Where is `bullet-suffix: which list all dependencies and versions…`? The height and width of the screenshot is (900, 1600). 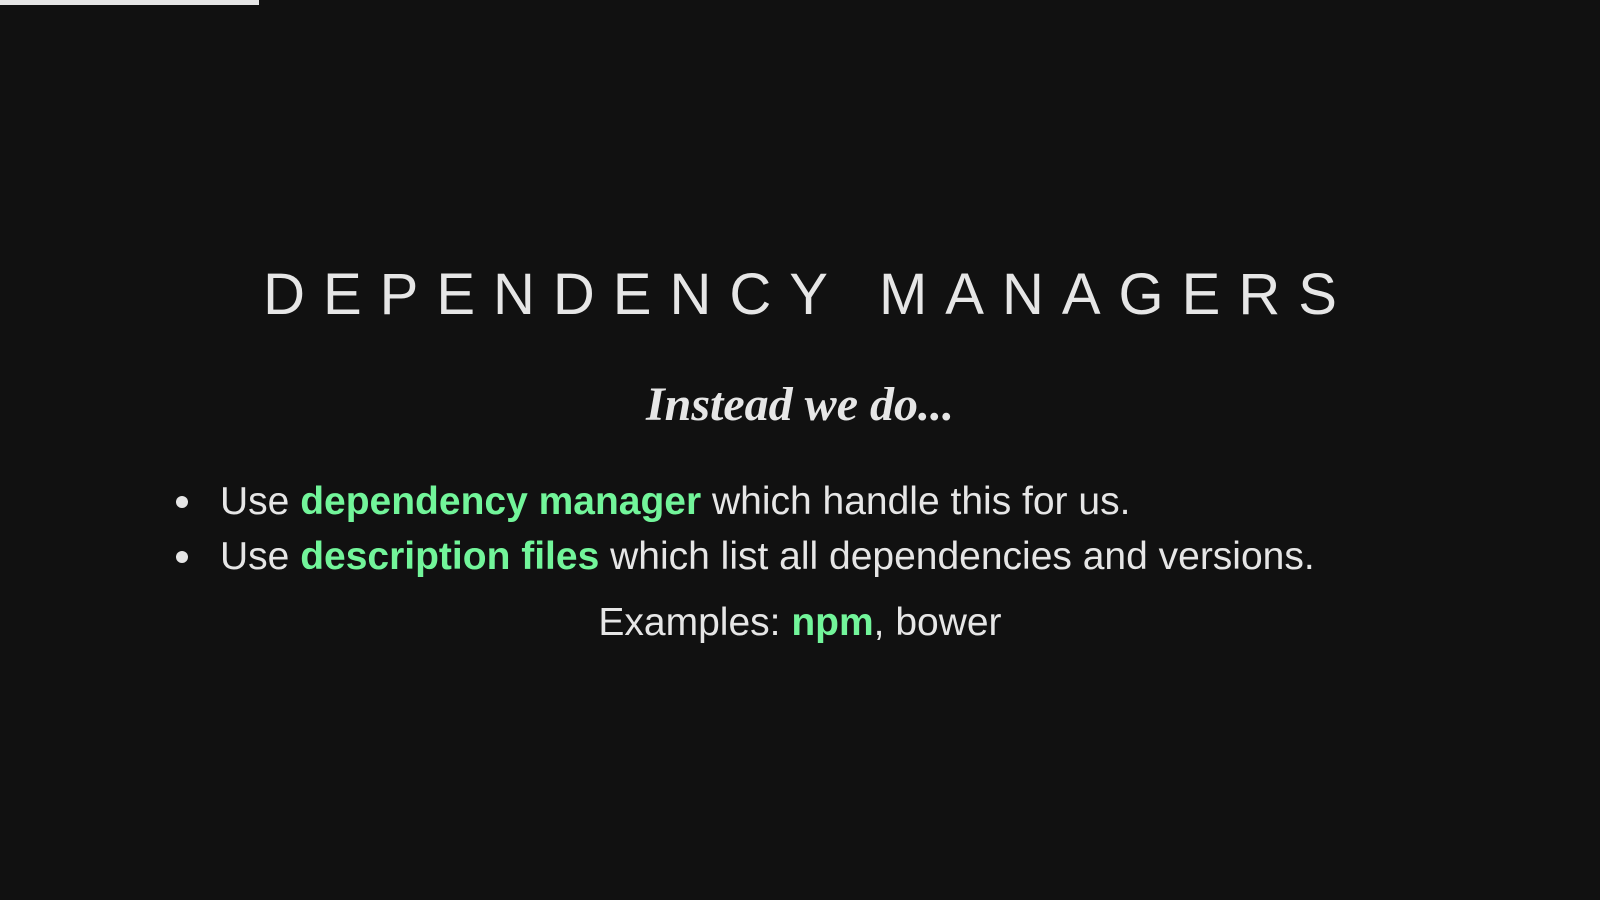 bullet-suffix: which list all dependencies and versions… is located at coordinates (957, 556).